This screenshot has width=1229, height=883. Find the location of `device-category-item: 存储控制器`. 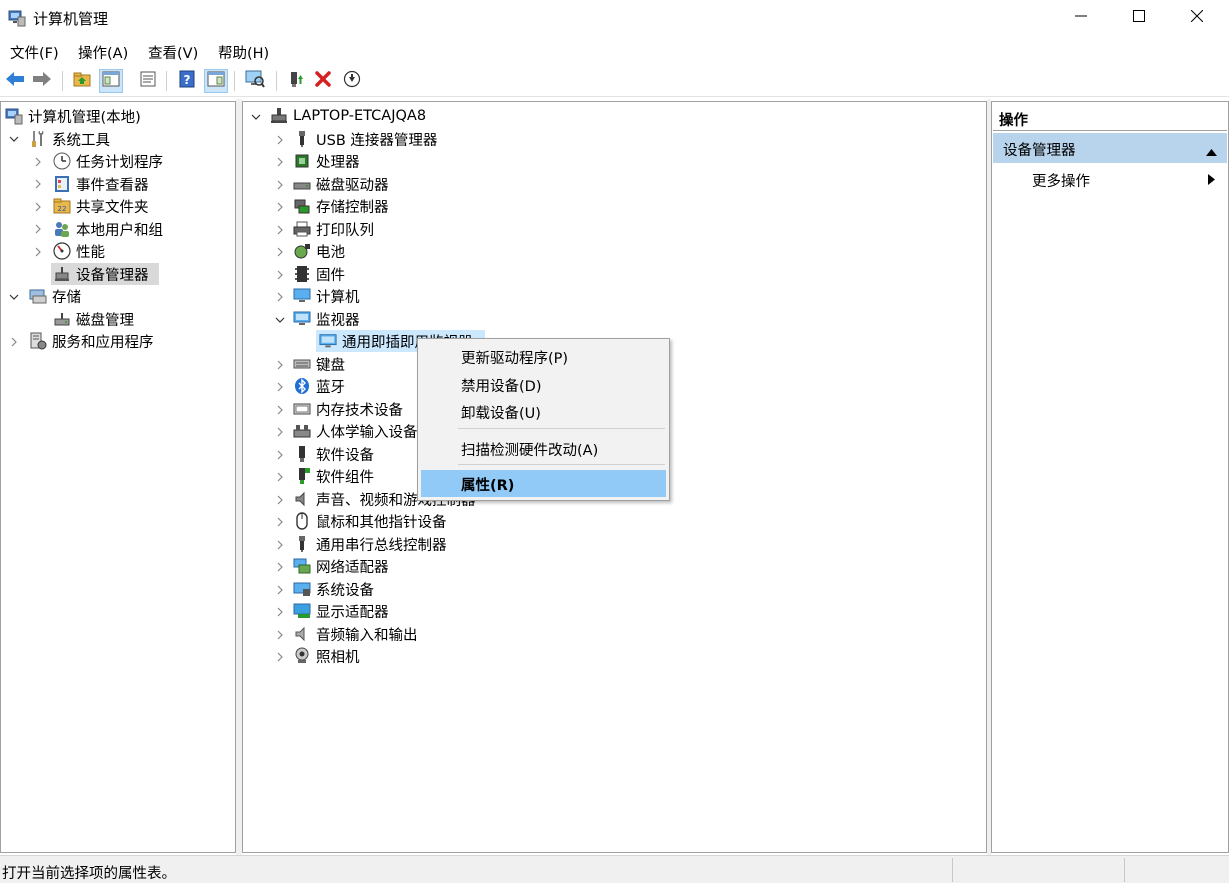

device-category-item: 存储控制器 is located at coordinates (341, 206).